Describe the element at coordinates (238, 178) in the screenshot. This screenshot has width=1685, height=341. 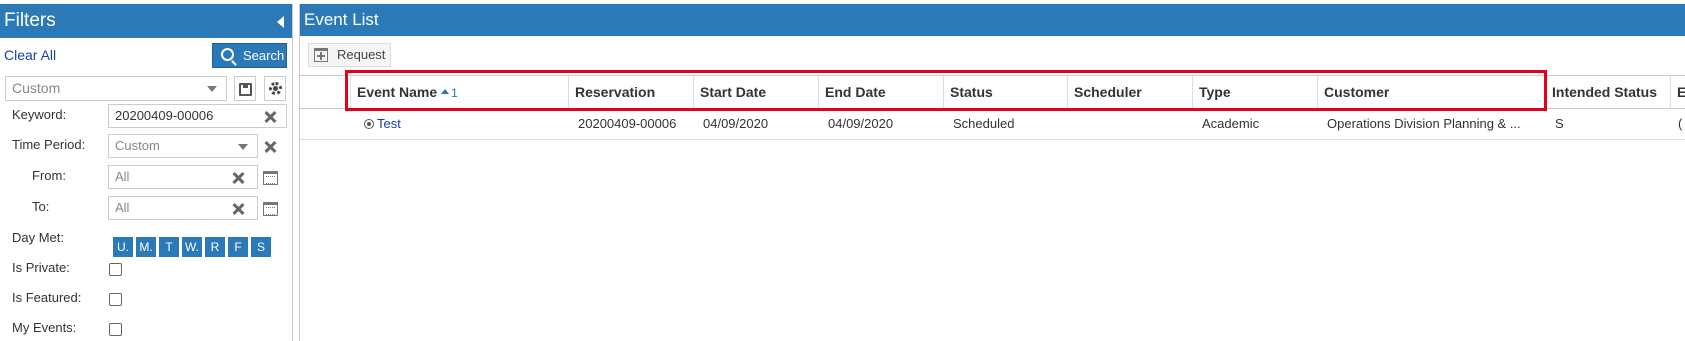
I see `clear-from-date-icon` at that location.